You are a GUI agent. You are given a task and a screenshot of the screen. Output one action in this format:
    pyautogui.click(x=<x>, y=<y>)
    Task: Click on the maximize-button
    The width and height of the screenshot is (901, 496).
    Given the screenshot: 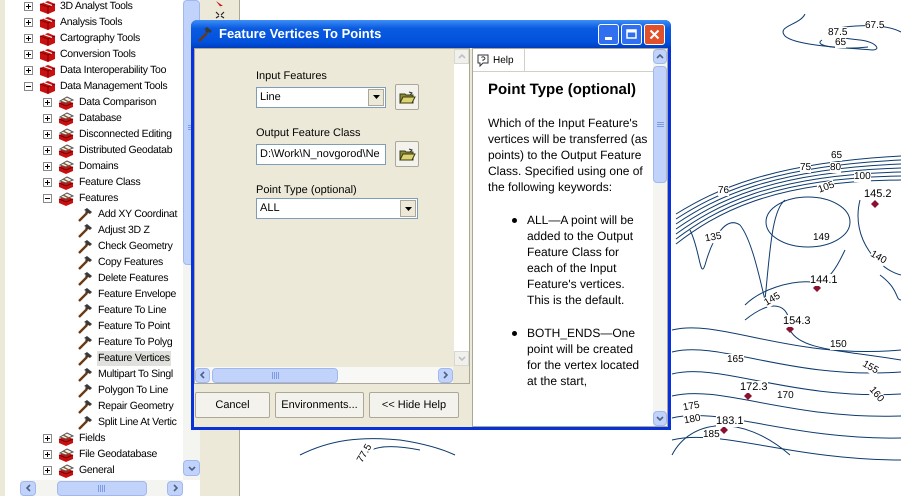 What is the action you would take?
    pyautogui.click(x=631, y=34)
    